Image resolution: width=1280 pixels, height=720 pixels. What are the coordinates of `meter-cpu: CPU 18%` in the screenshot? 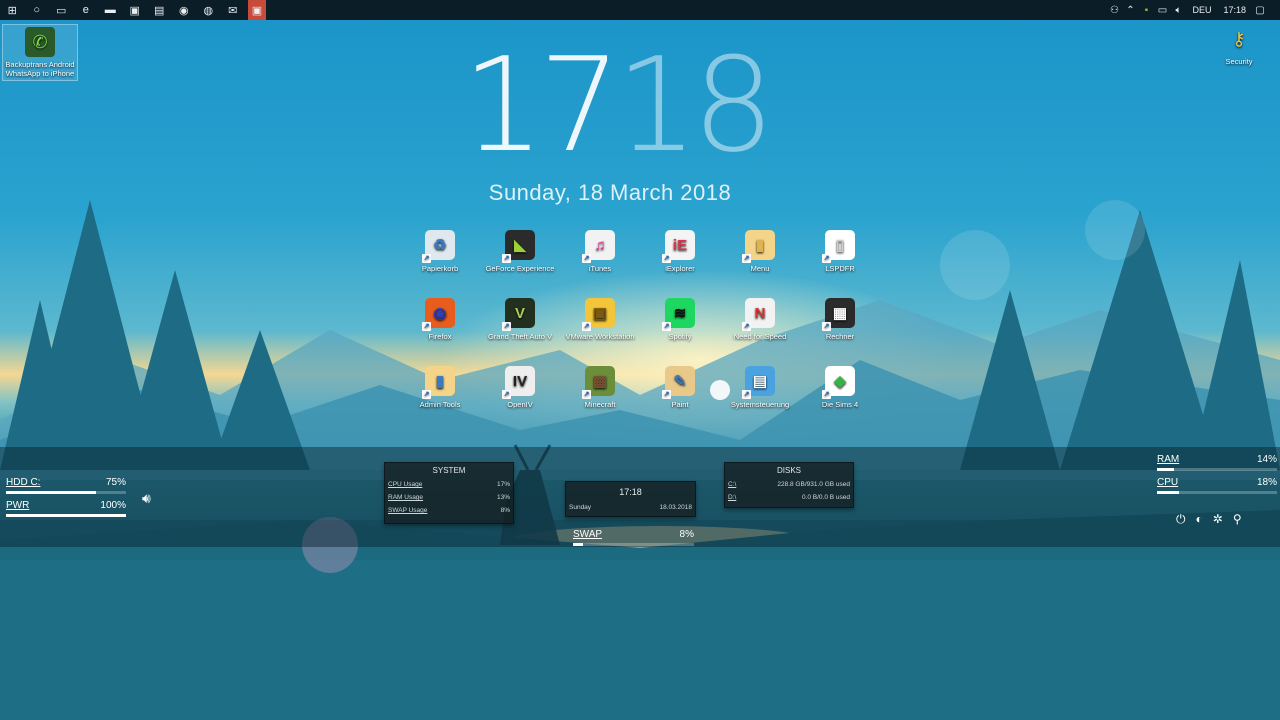 It's located at (1217, 485).